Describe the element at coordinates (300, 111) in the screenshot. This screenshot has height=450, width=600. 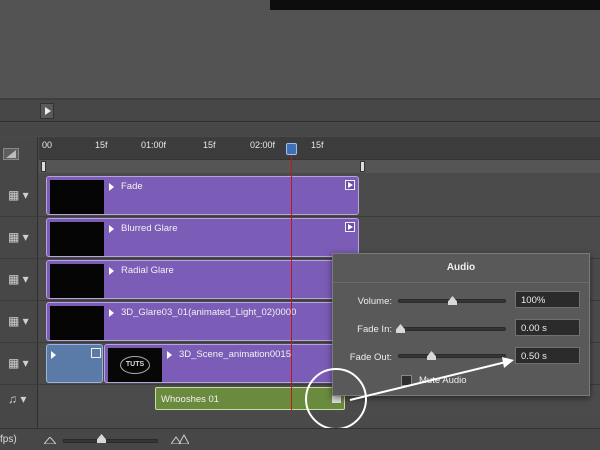
I see `playback-bar` at that location.